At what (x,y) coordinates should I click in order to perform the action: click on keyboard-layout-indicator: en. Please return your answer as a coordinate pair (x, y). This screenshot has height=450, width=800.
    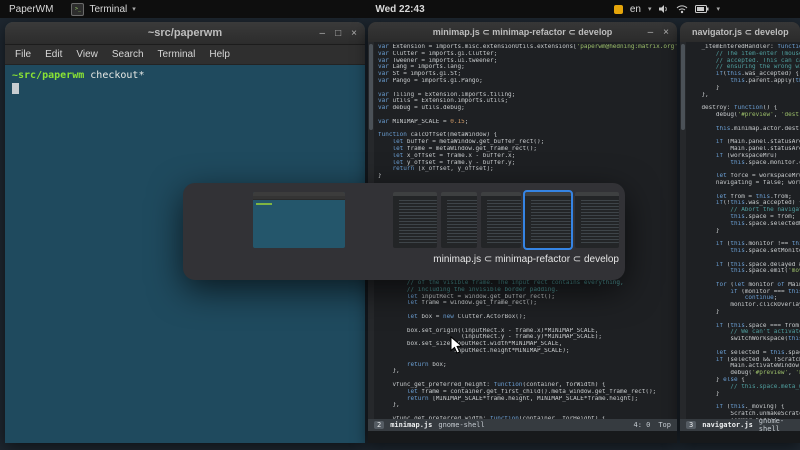
    Looking at the image, I should click on (635, 9).